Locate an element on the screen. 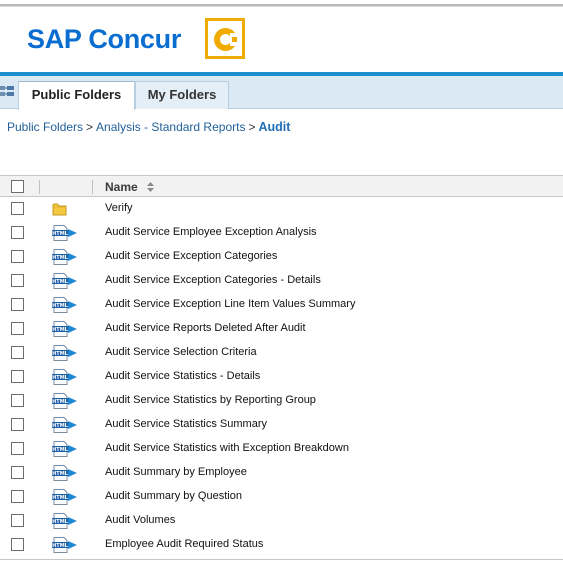 This screenshot has width=563, height=562. sort-icon is located at coordinates (150, 187).